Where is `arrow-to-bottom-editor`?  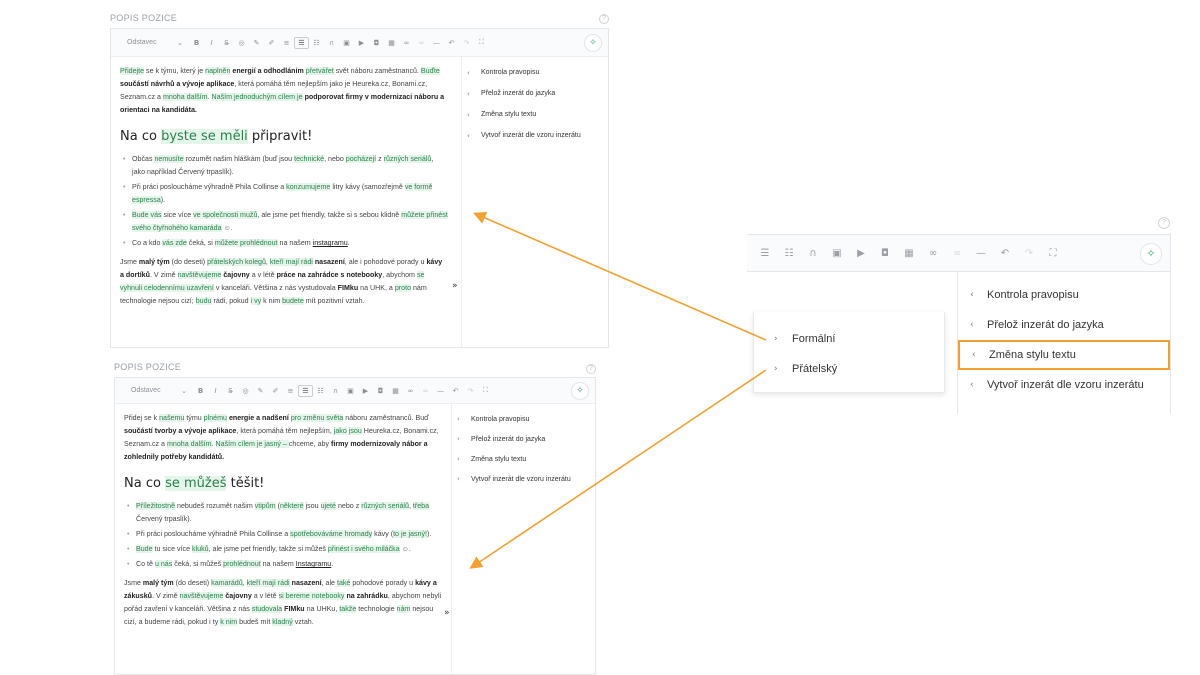
arrow-to-bottom-editor is located at coordinates (618, 469).